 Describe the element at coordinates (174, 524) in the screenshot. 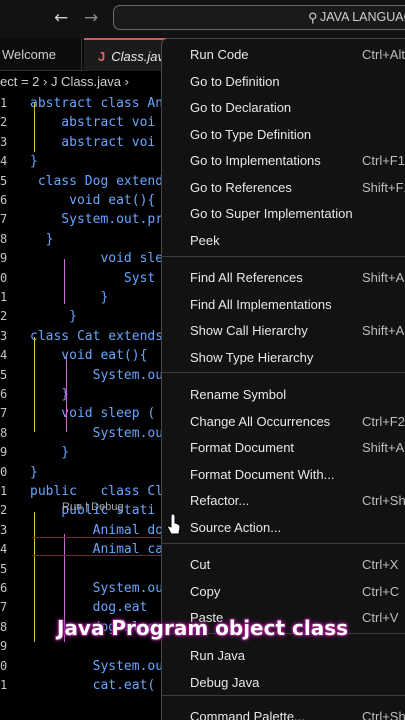

I see `mouse-cursor-icon` at that location.